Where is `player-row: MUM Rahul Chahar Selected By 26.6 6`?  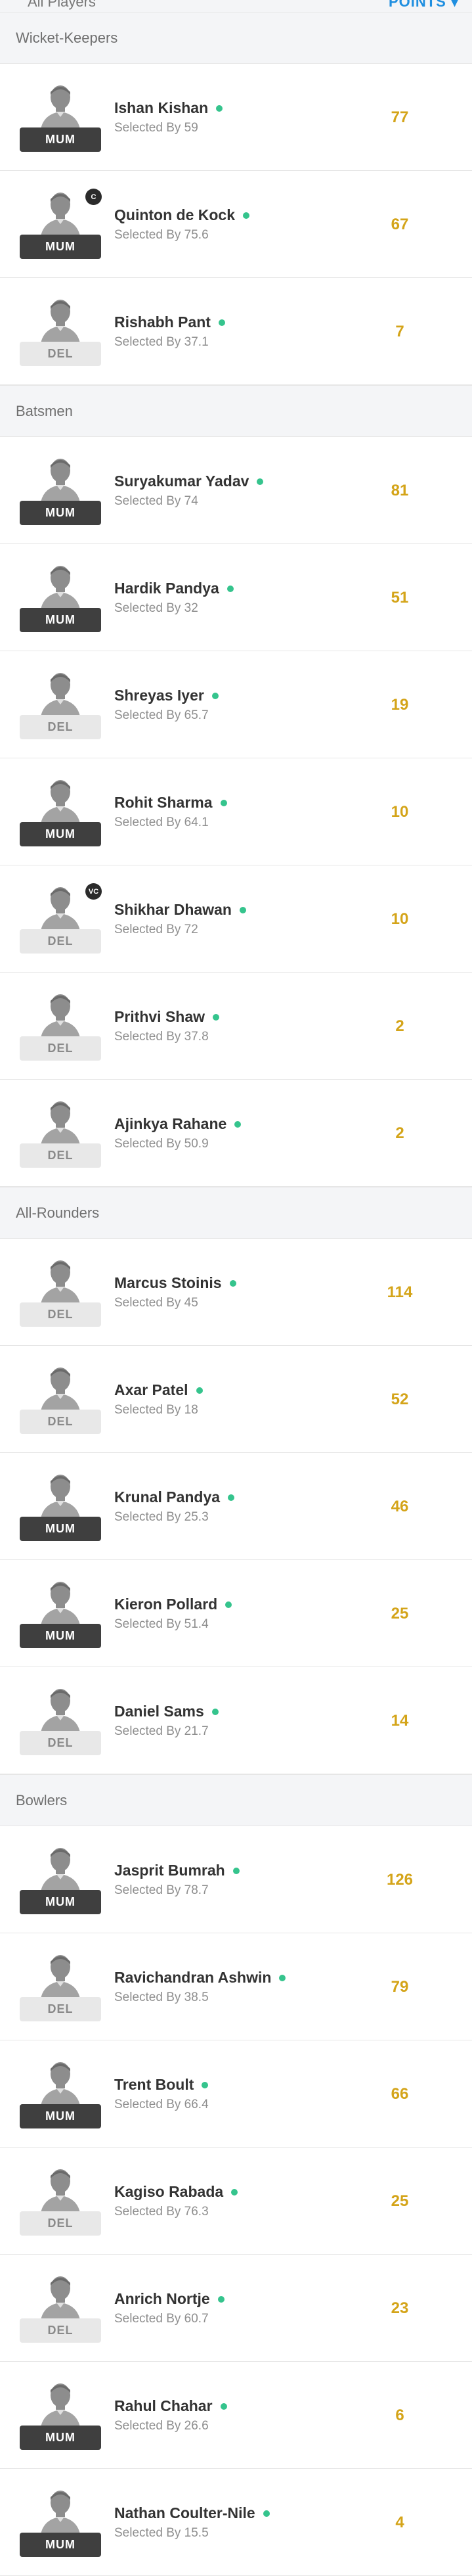
player-row: MUM Rahul Chahar Selected By 26.6 6 is located at coordinates (236, 2415).